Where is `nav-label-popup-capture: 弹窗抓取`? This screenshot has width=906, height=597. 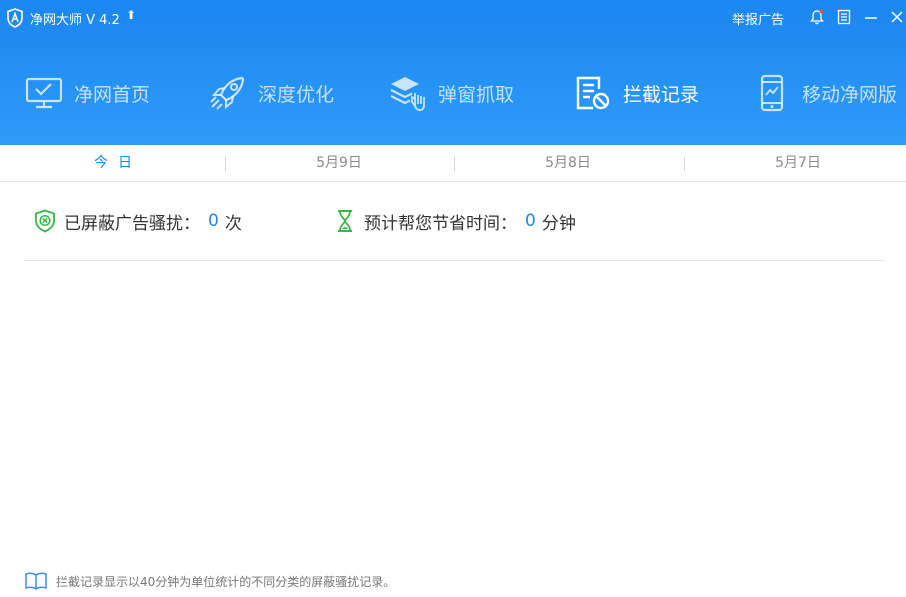
nav-label-popup-capture: 弹窗抓取 is located at coordinates (476, 94).